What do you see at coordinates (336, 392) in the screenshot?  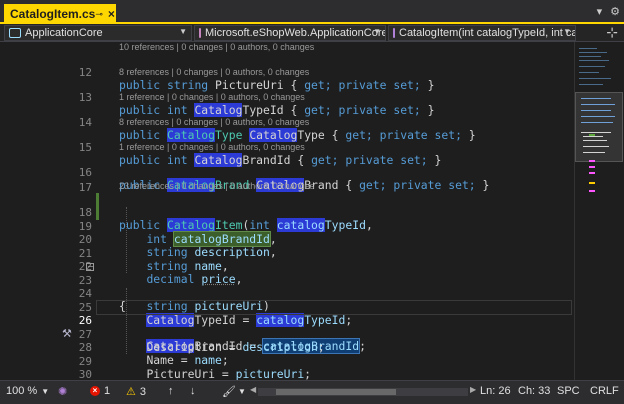 I see `scrollbar-thumb` at bounding box center [336, 392].